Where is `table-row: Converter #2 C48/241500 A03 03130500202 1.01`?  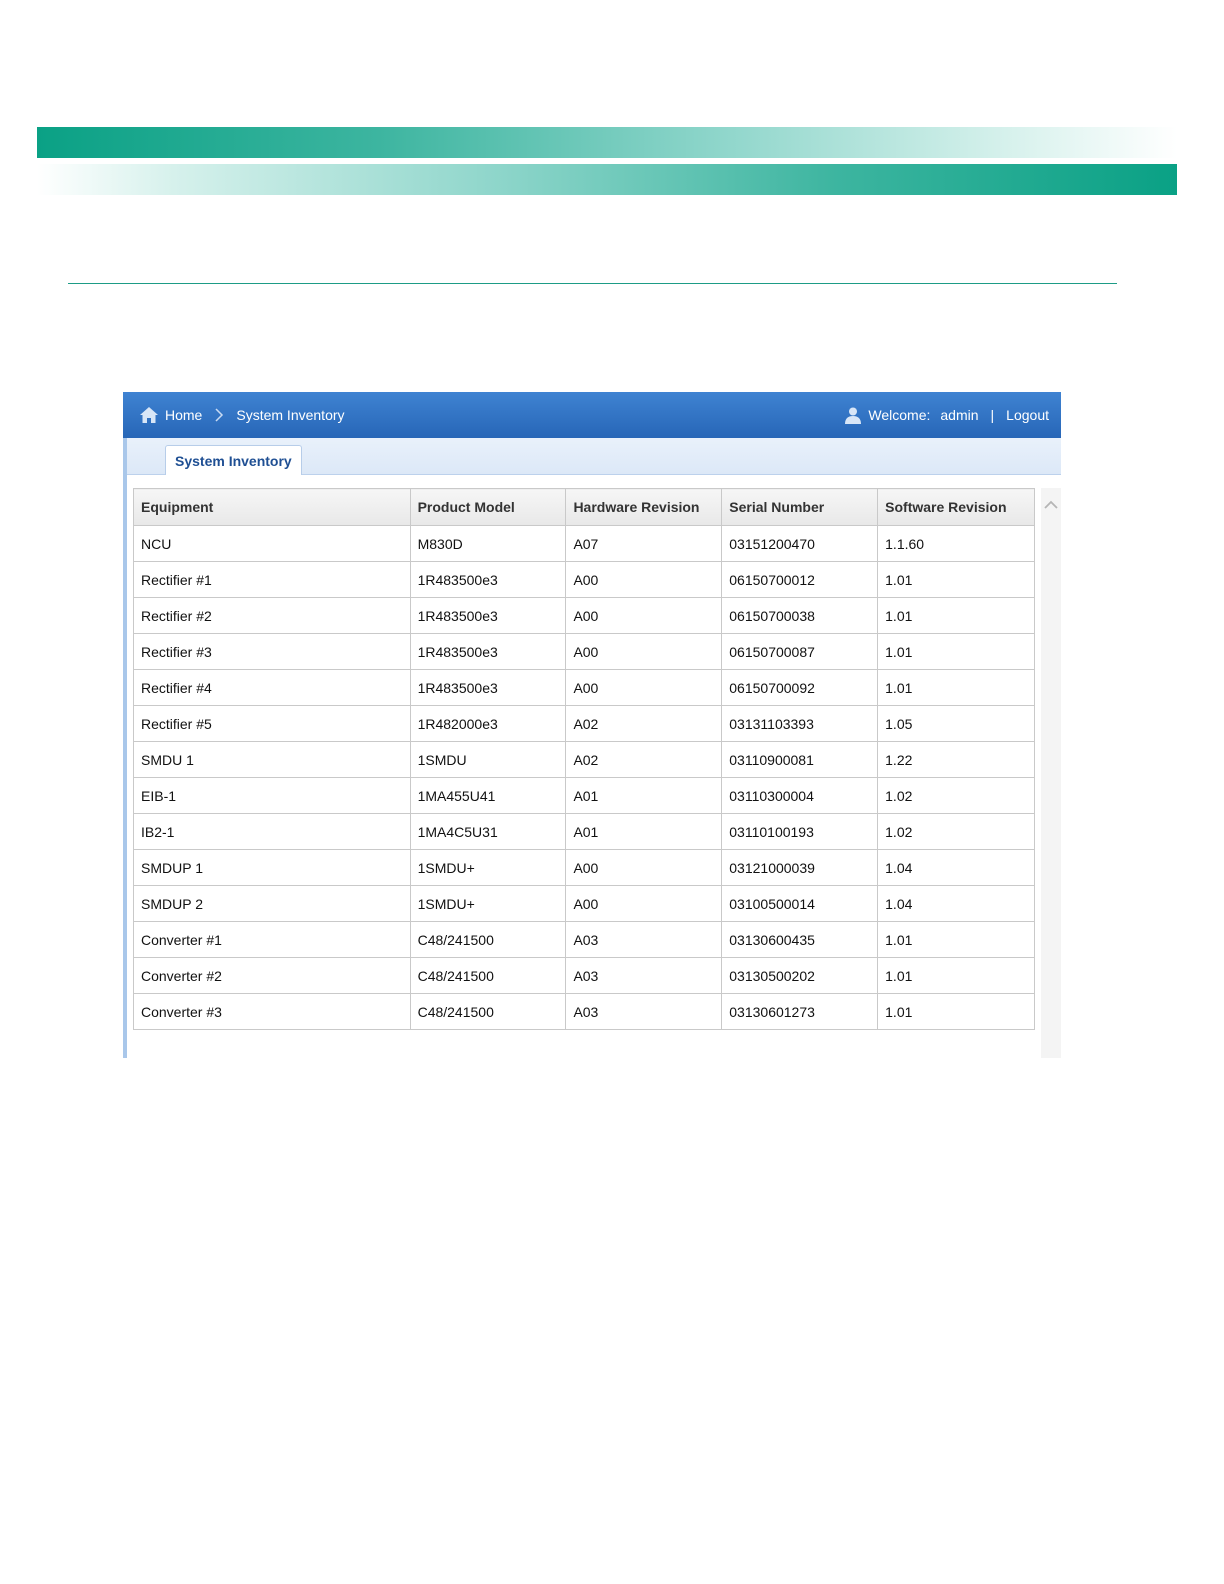
table-row: Converter #2 C48/241500 A03 03130500202 1.01 is located at coordinates (584, 975).